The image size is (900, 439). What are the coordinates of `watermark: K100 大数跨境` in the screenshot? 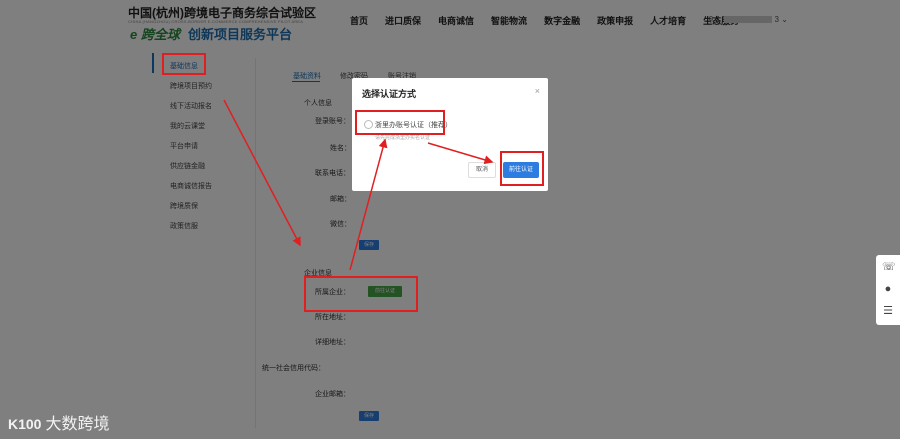 It's located at (58, 422).